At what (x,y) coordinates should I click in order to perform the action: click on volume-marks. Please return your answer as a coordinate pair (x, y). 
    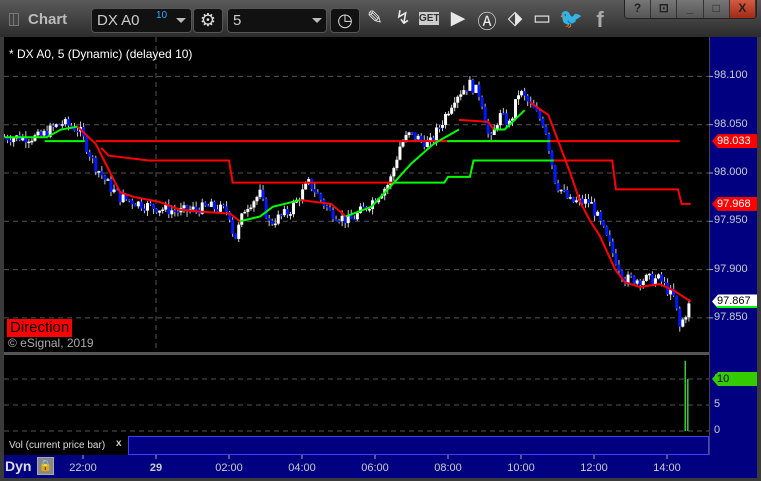
    Looking at the image, I should click on (686, 395).